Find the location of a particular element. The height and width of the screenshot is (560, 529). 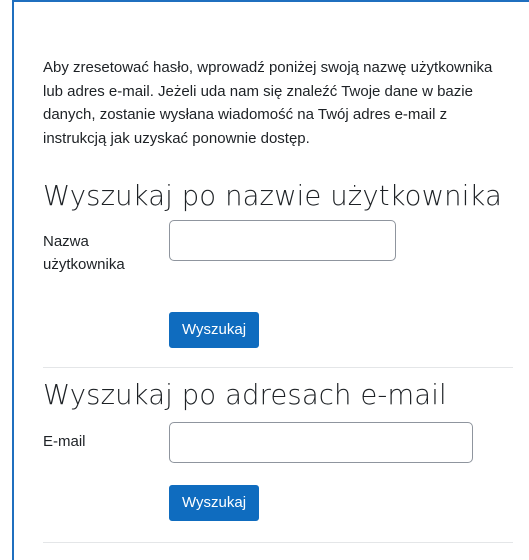

username-input is located at coordinates (282, 240).